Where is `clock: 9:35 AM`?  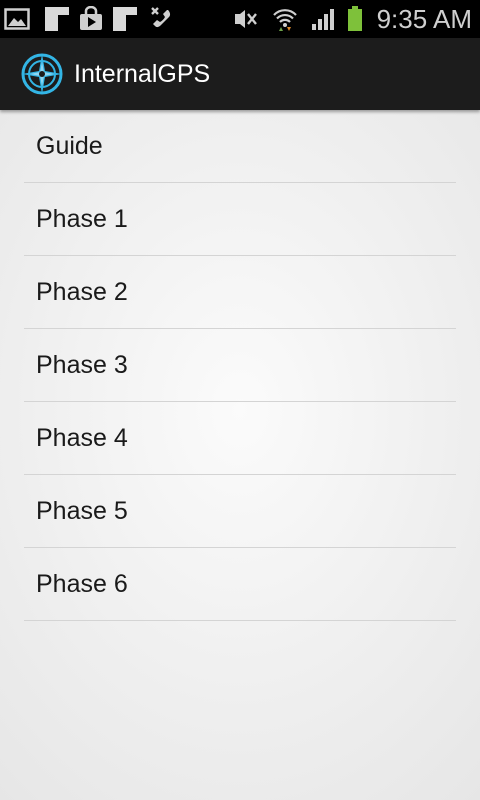 clock: 9:35 AM is located at coordinates (424, 19).